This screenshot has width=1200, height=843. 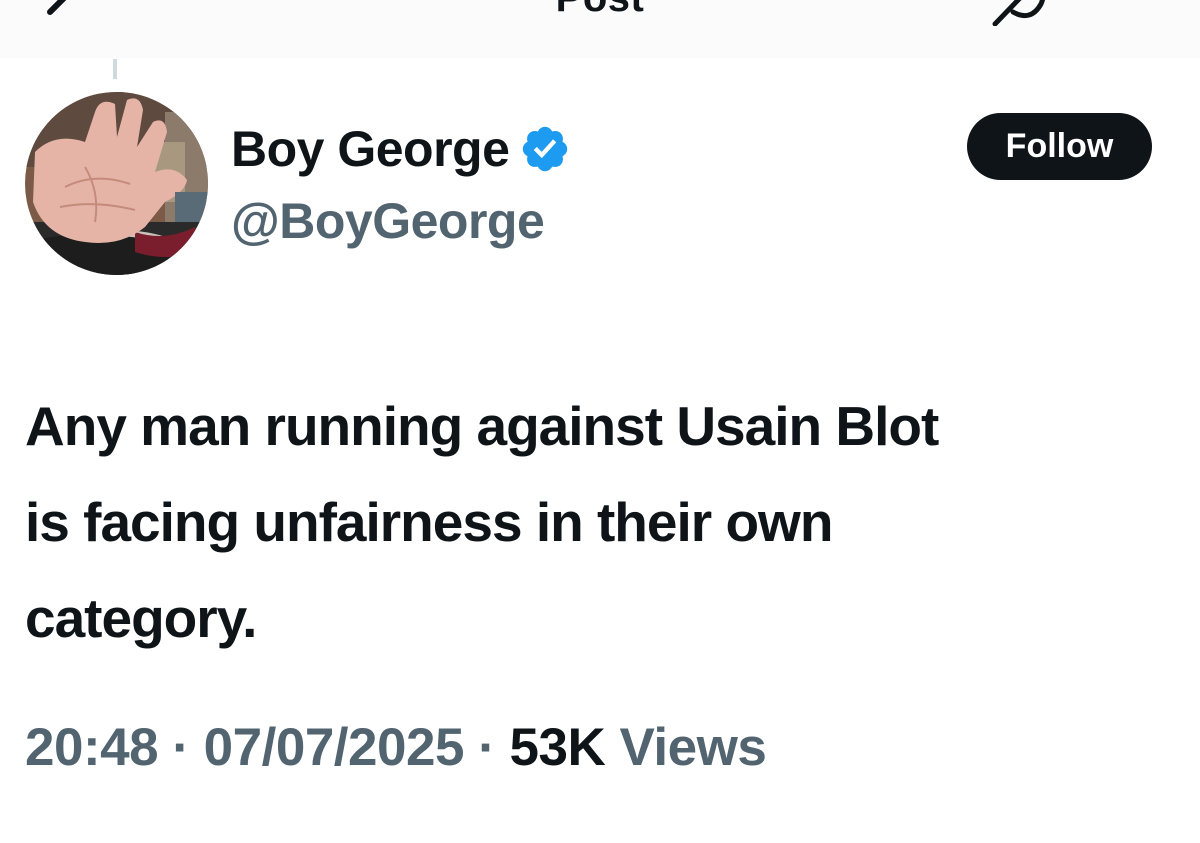 I want to click on tweet-metadata: 20:48 · 07/07/2025 · 53K Views, so click(x=396, y=747).